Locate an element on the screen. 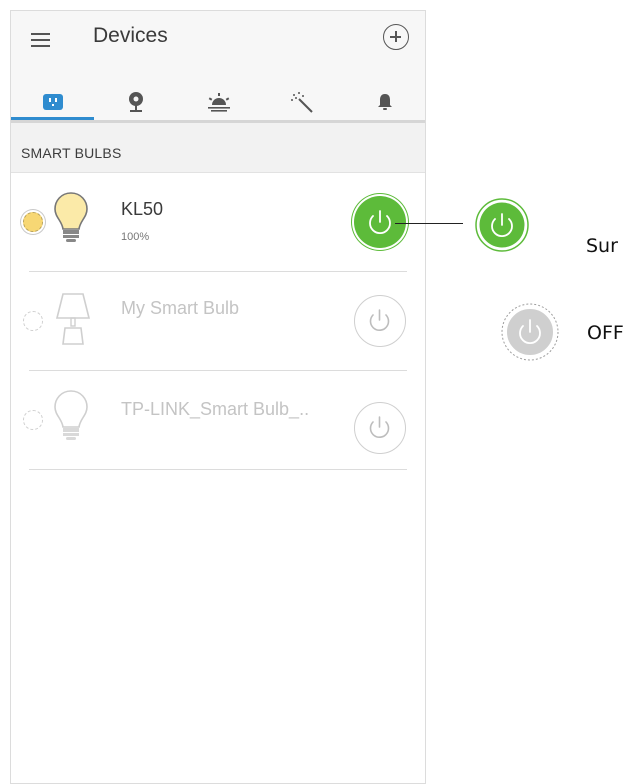 The width and height of the screenshot is (642, 784). sunrise-icon is located at coordinates (218, 102).